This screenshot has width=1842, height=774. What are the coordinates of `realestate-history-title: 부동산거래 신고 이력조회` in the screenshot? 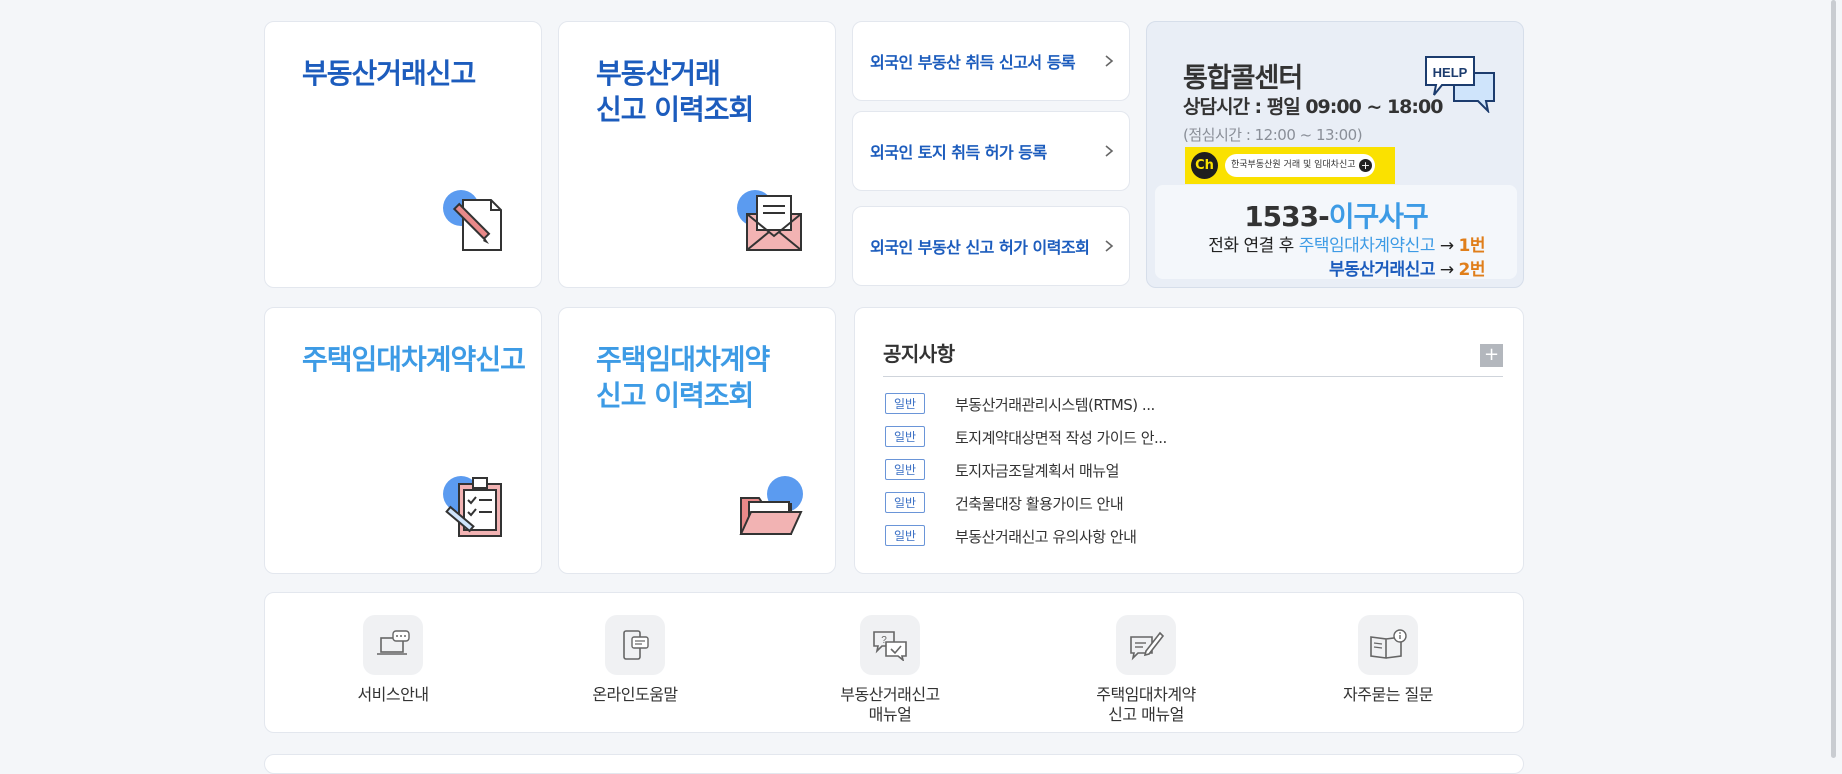 It's located at (675, 91).